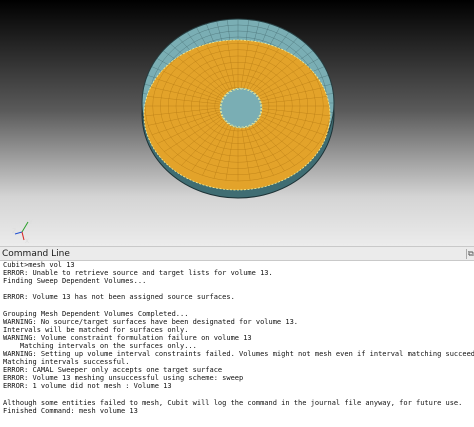  What do you see at coordinates (27, 241) in the screenshot?
I see `x-axis-label: X` at bounding box center [27, 241].